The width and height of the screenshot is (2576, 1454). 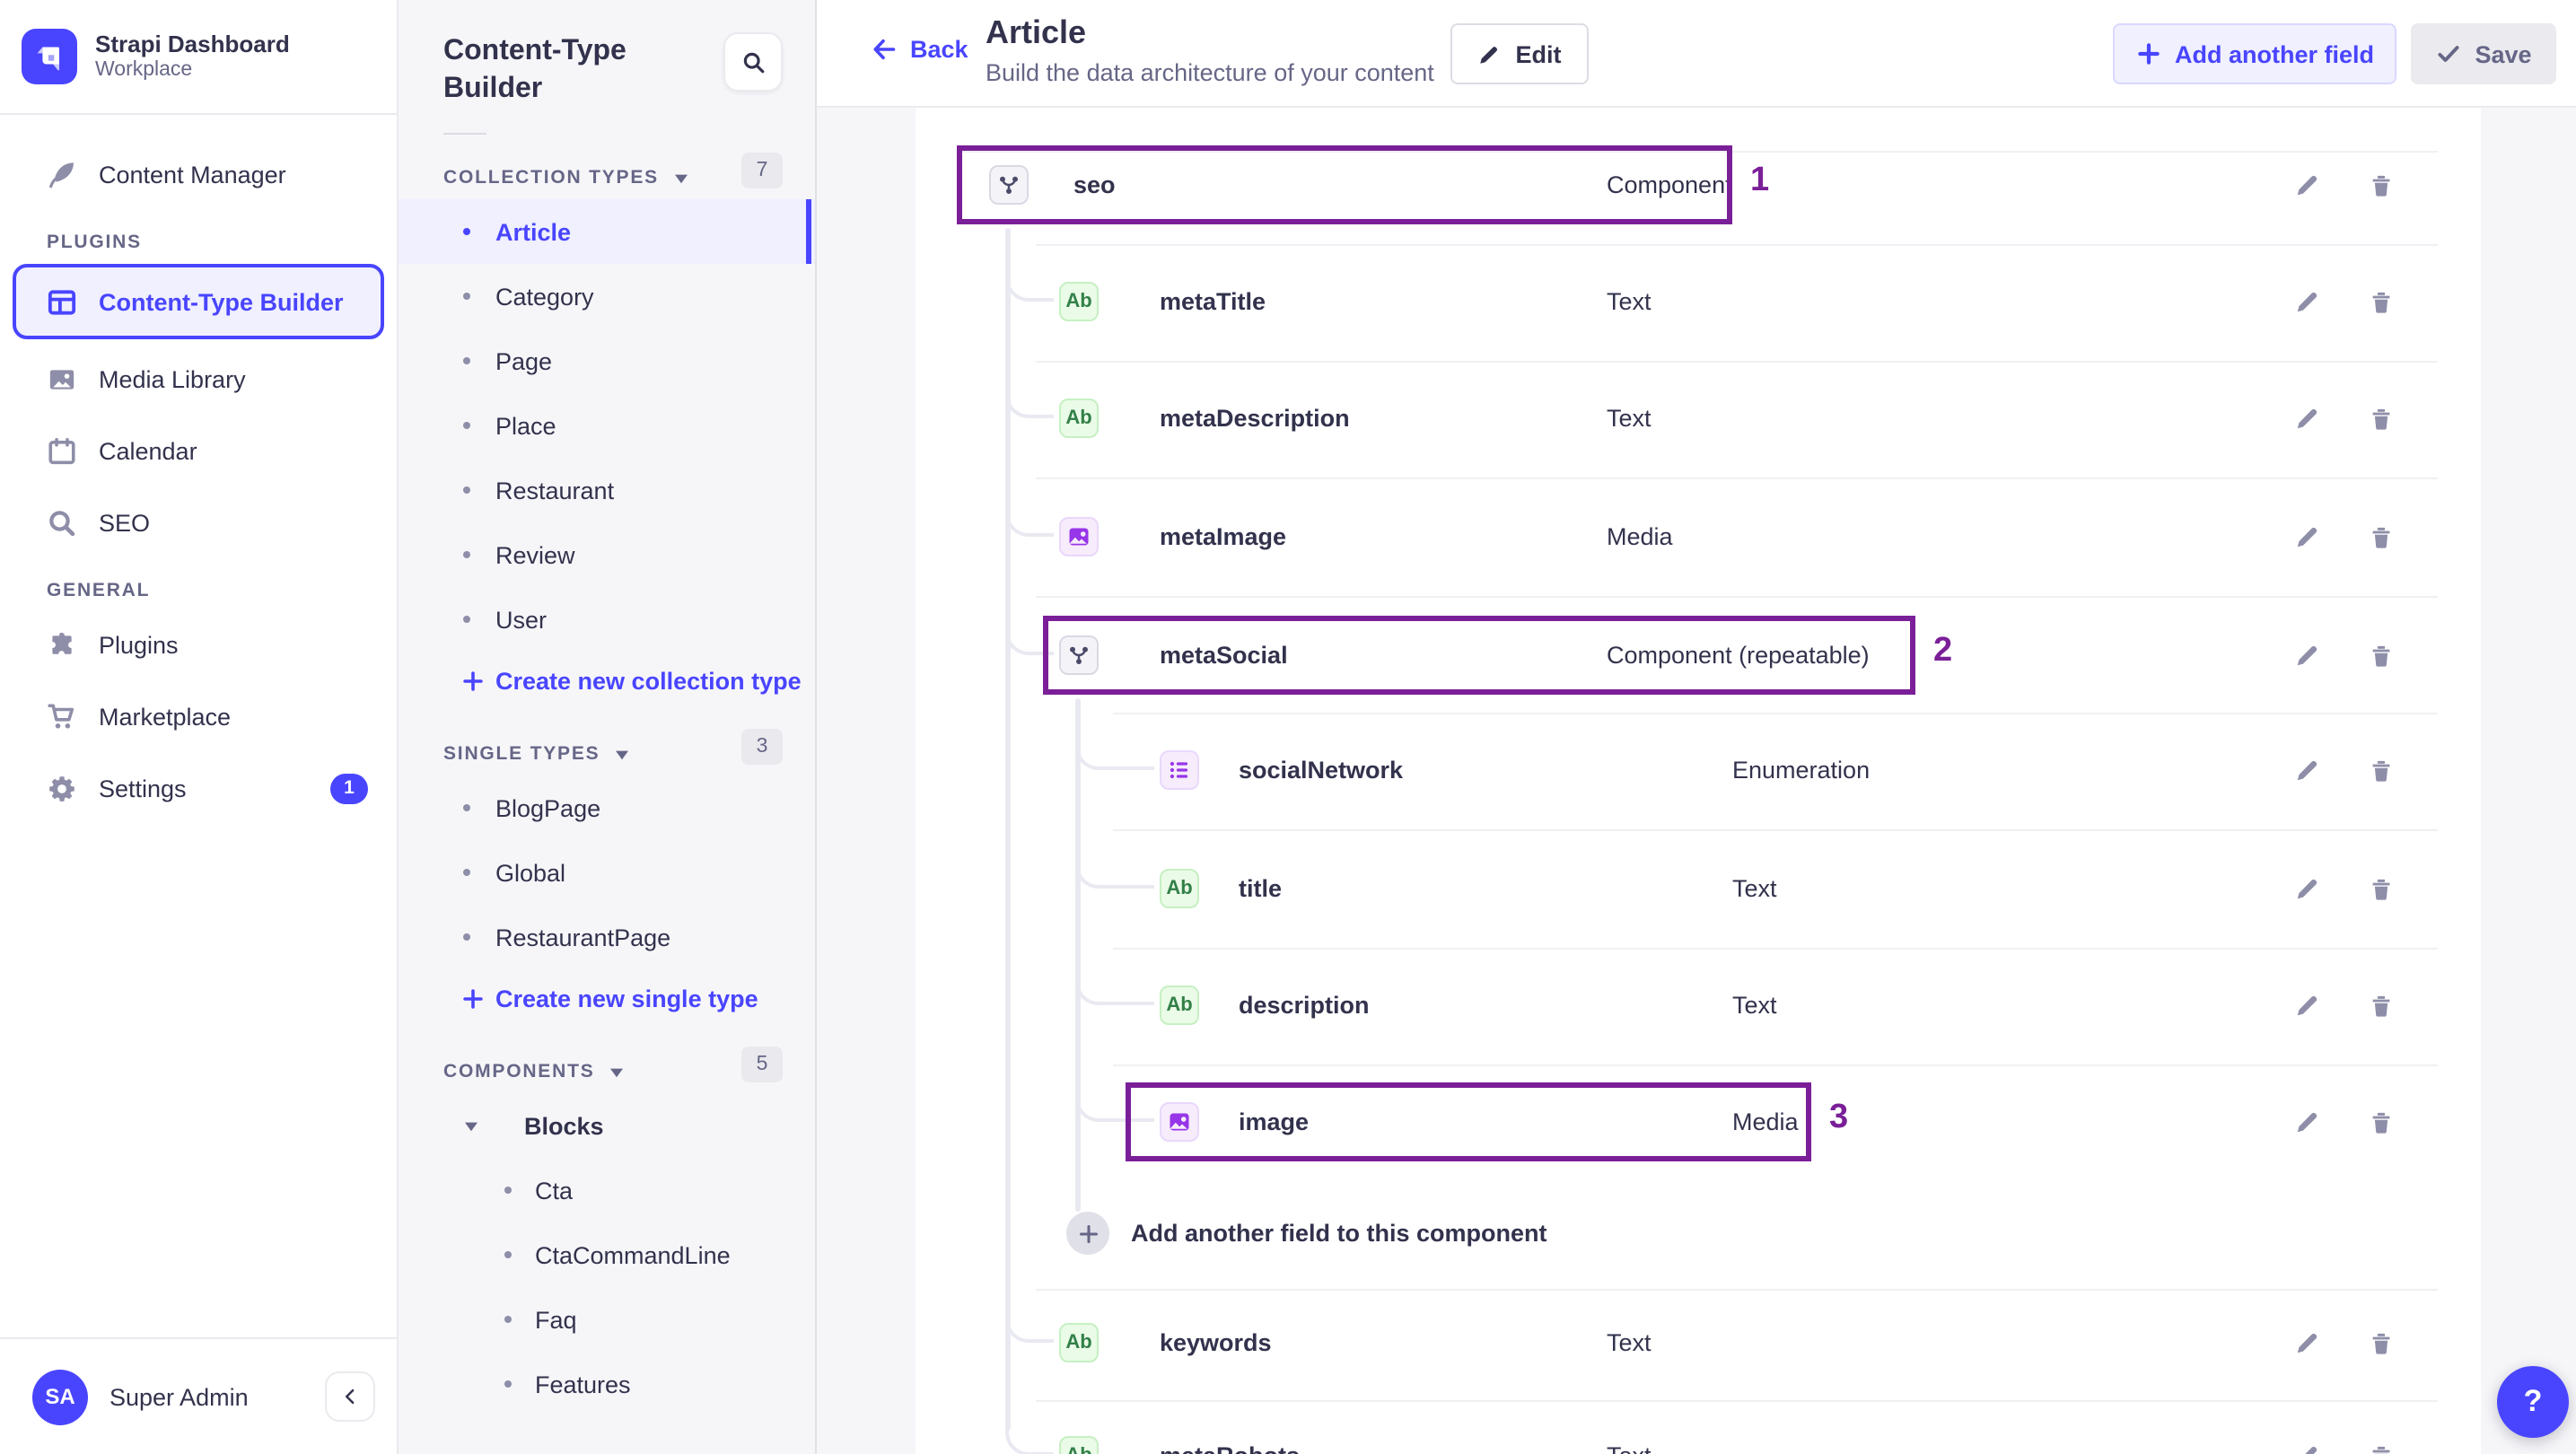 What do you see at coordinates (607, 619) in the screenshot?
I see `subnav-item-user: User` at bounding box center [607, 619].